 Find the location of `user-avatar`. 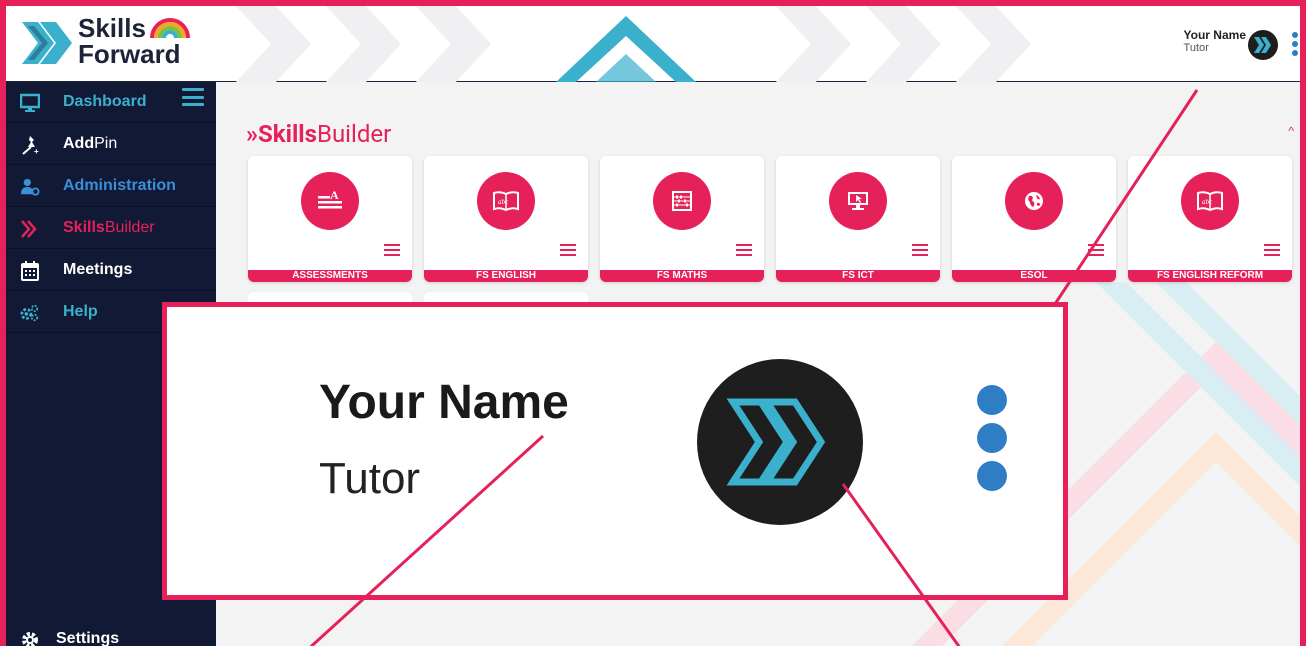

user-avatar is located at coordinates (1263, 45).